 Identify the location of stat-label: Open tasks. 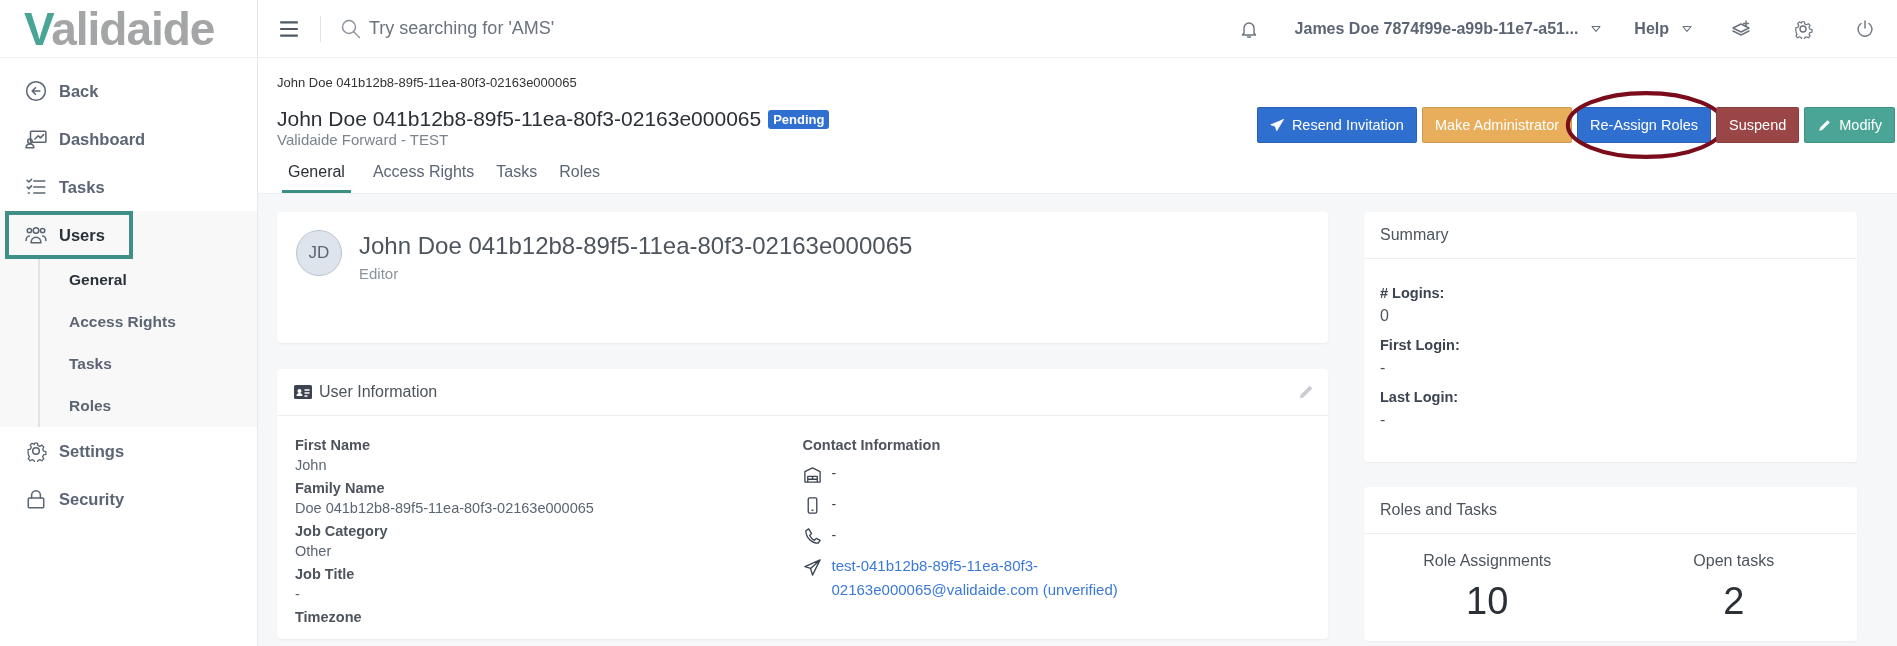
(1734, 561).